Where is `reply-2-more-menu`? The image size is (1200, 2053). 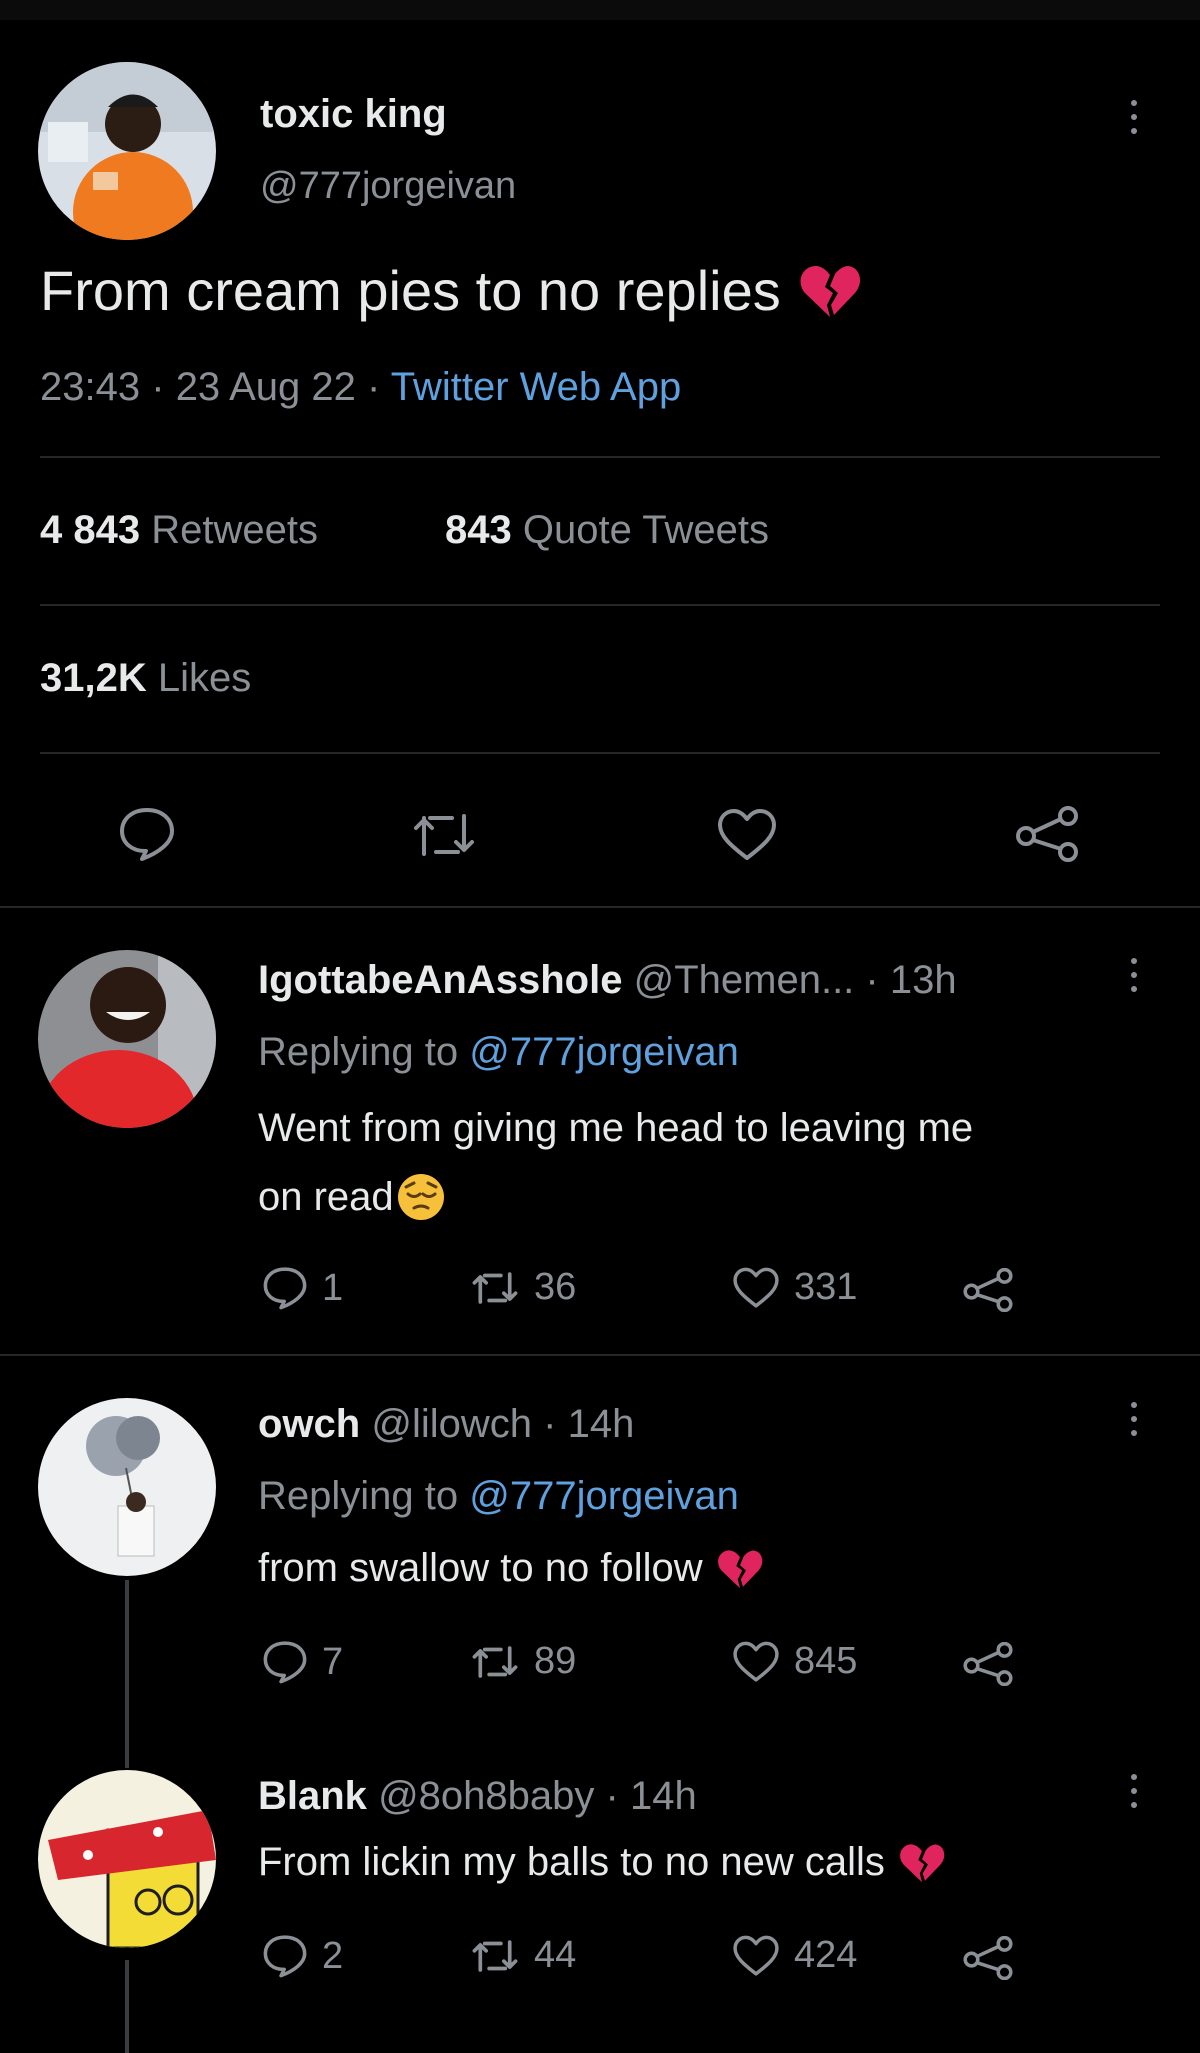 reply-2-more-menu is located at coordinates (1134, 1419).